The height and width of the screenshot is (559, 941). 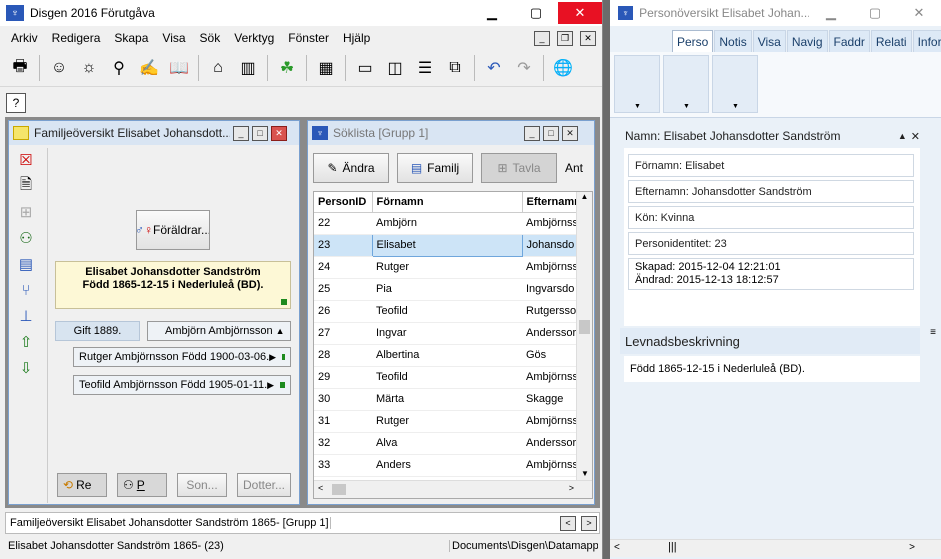 I want to click on document-icon: 🗎, so click(x=26, y=186).